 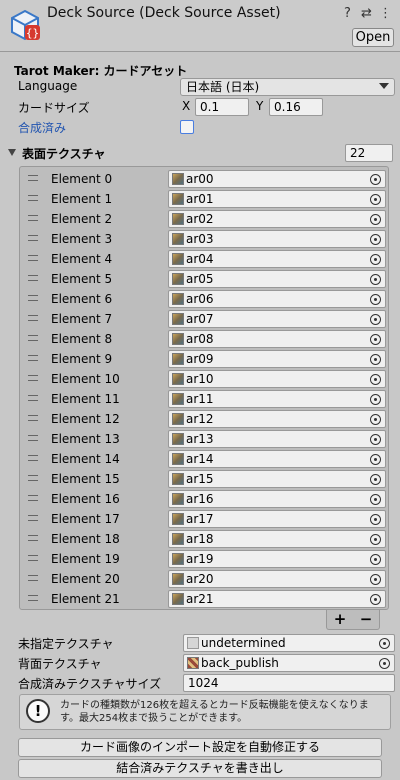 What do you see at coordinates (277, 399) in the screenshot?
I see `texture-object-field: ar11` at bounding box center [277, 399].